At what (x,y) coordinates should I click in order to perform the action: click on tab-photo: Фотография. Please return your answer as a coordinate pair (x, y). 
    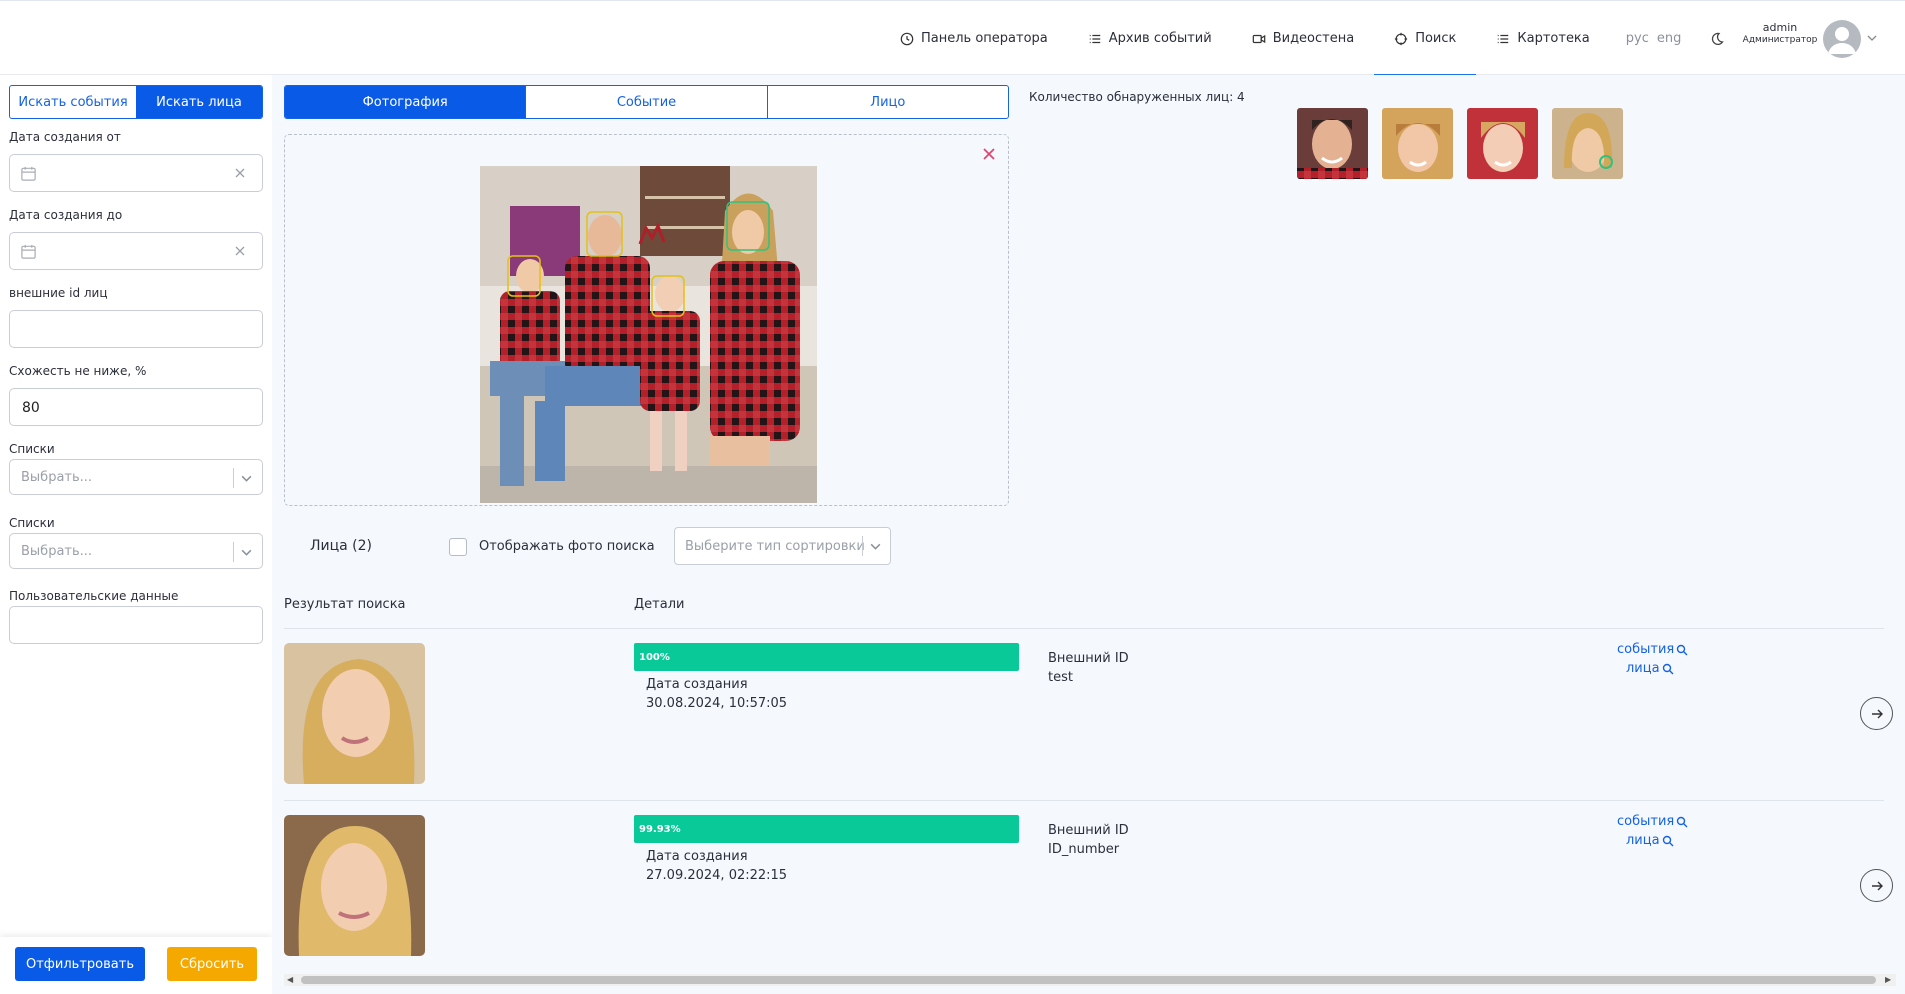
    Looking at the image, I should click on (406, 102).